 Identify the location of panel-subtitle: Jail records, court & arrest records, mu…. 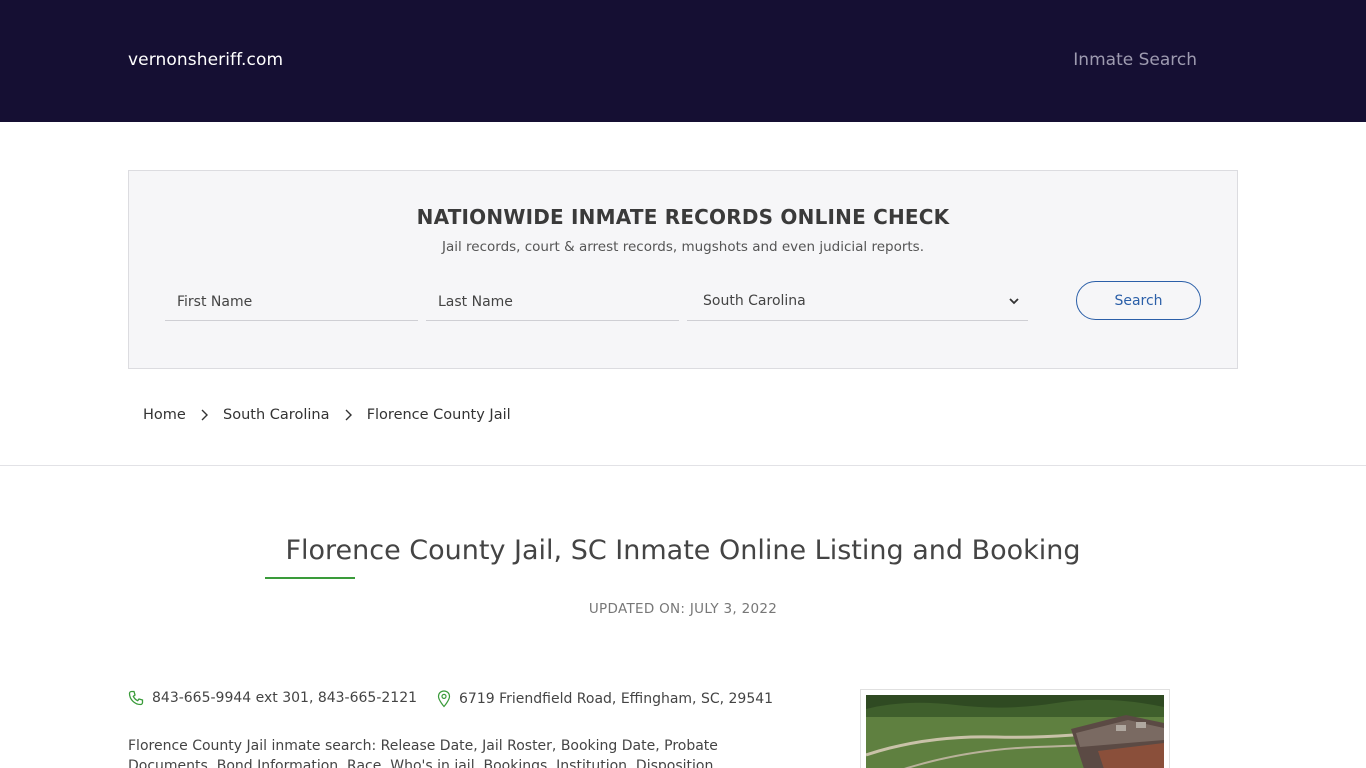
(683, 247).